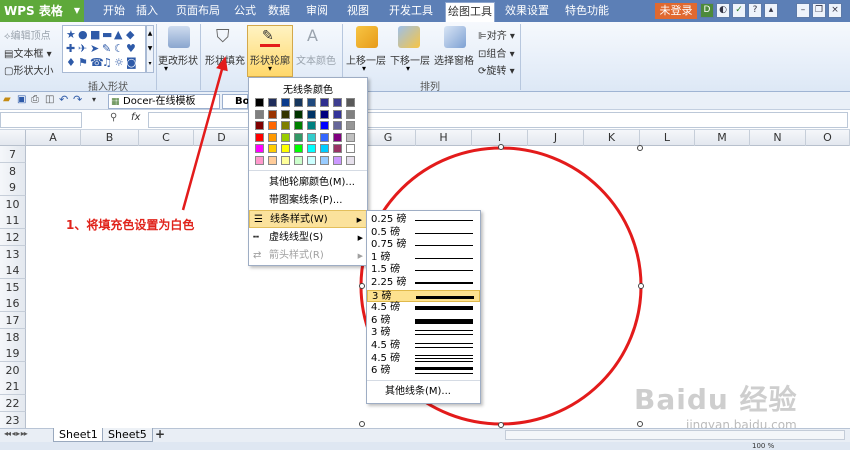 This screenshot has width=850, height=450. Describe the element at coordinates (362, 286) in the screenshot. I see `handle-left` at that location.